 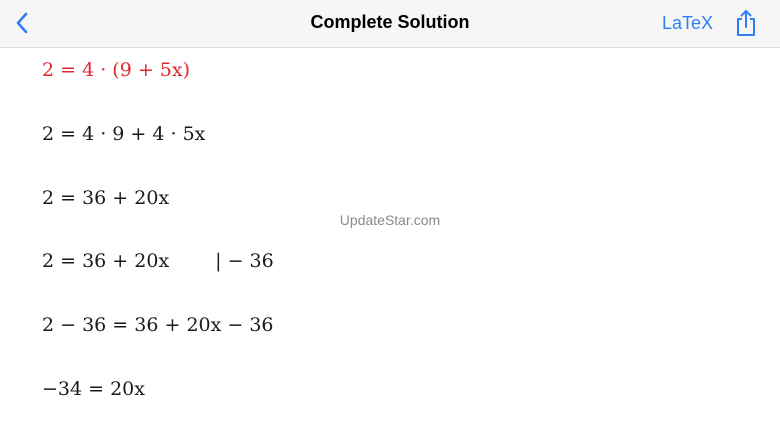 What do you see at coordinates (124, 134) in the screenshot?
I see `solution-step-2: 2 = 4 · 9 + 4 · 5x` at bounding box center [124, 134].